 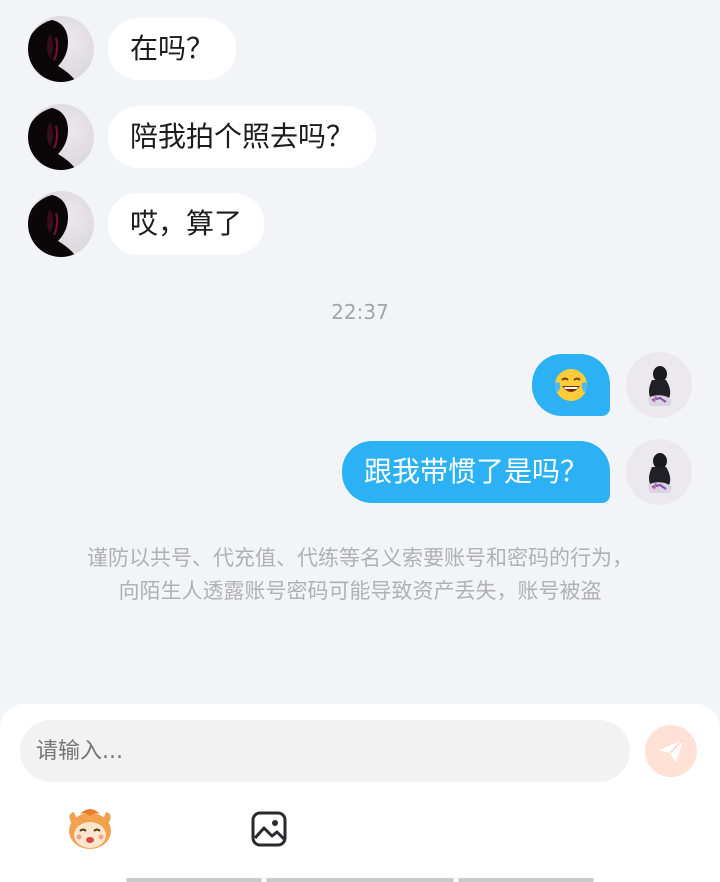 I want to click on message-row-incoming: 哎，算了, so click(x=146, y=224).